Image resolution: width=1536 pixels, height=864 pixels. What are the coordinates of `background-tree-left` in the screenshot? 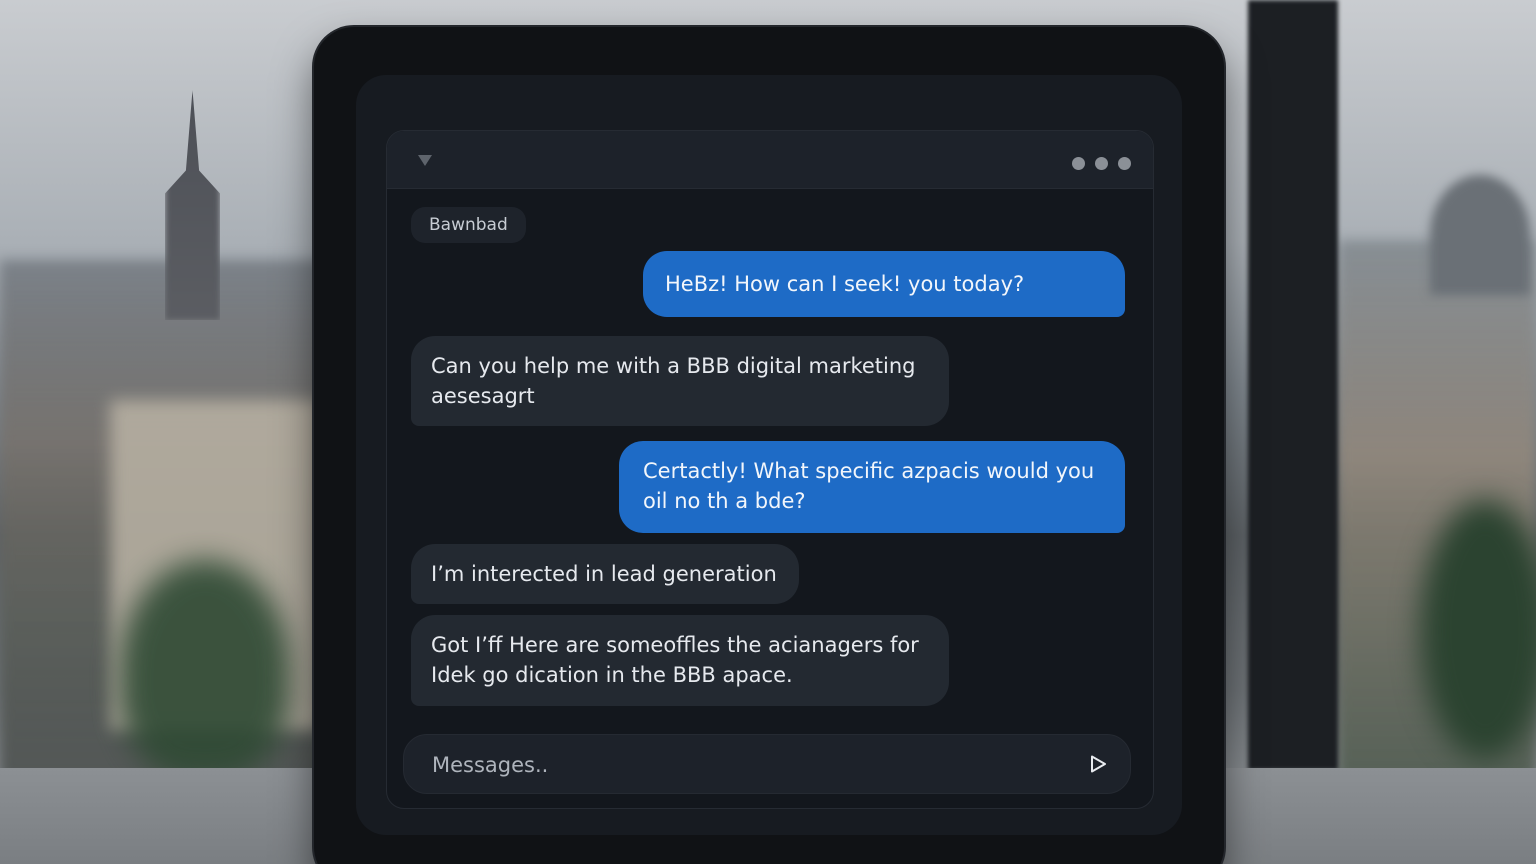 It's located at (205, 670).